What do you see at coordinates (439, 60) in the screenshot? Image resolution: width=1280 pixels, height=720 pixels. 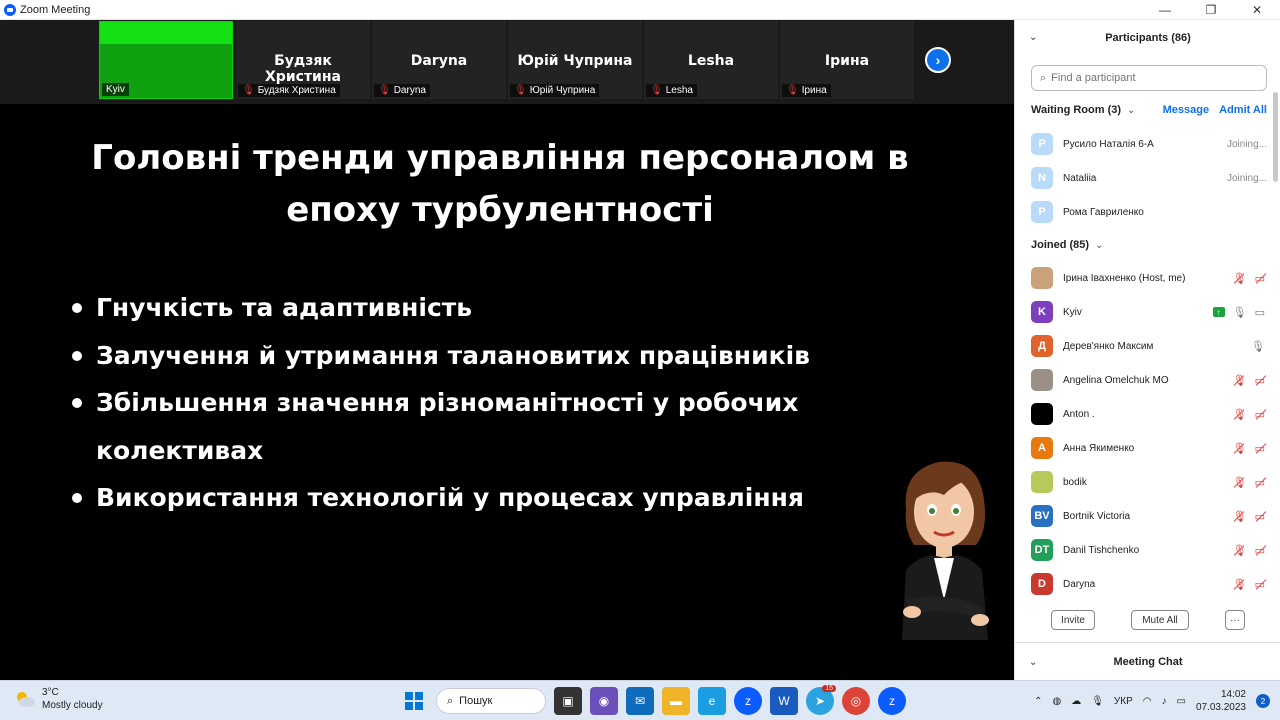 I see `video-tile: Daryna 🎙 Daryna` at bounding box center [439, 60].